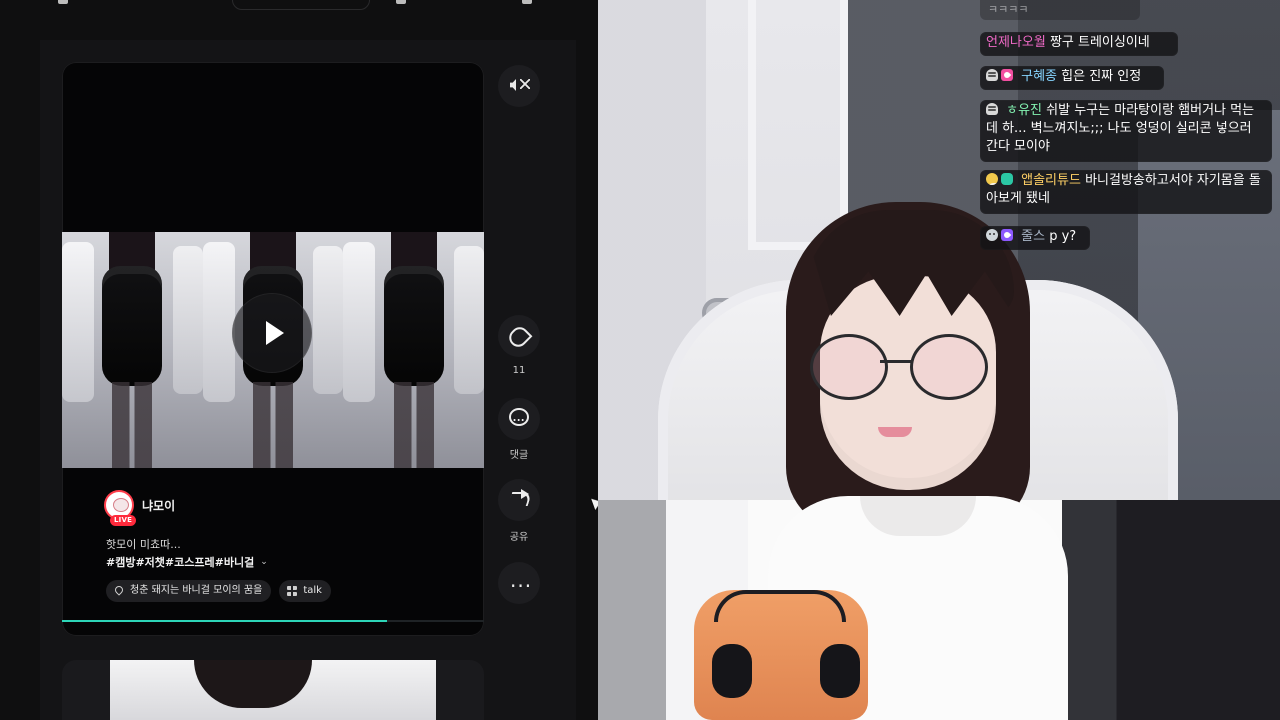 Image resolution: width=1280 pixels, height=720 pixels. I want to click on video-progress-track, so click(273, 621).